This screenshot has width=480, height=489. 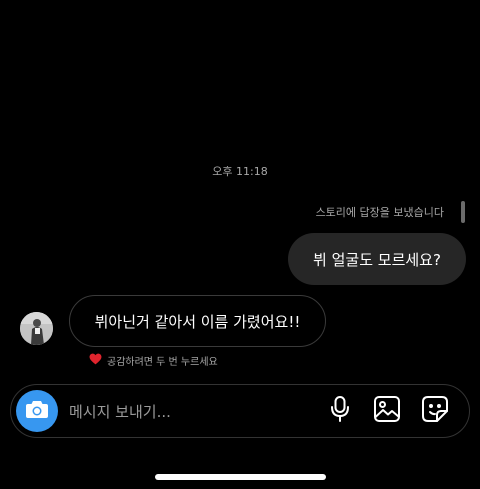 I want to click on sent-message-text: 뷔 얼굴도 모르세요?, so click(x=377, y=259).